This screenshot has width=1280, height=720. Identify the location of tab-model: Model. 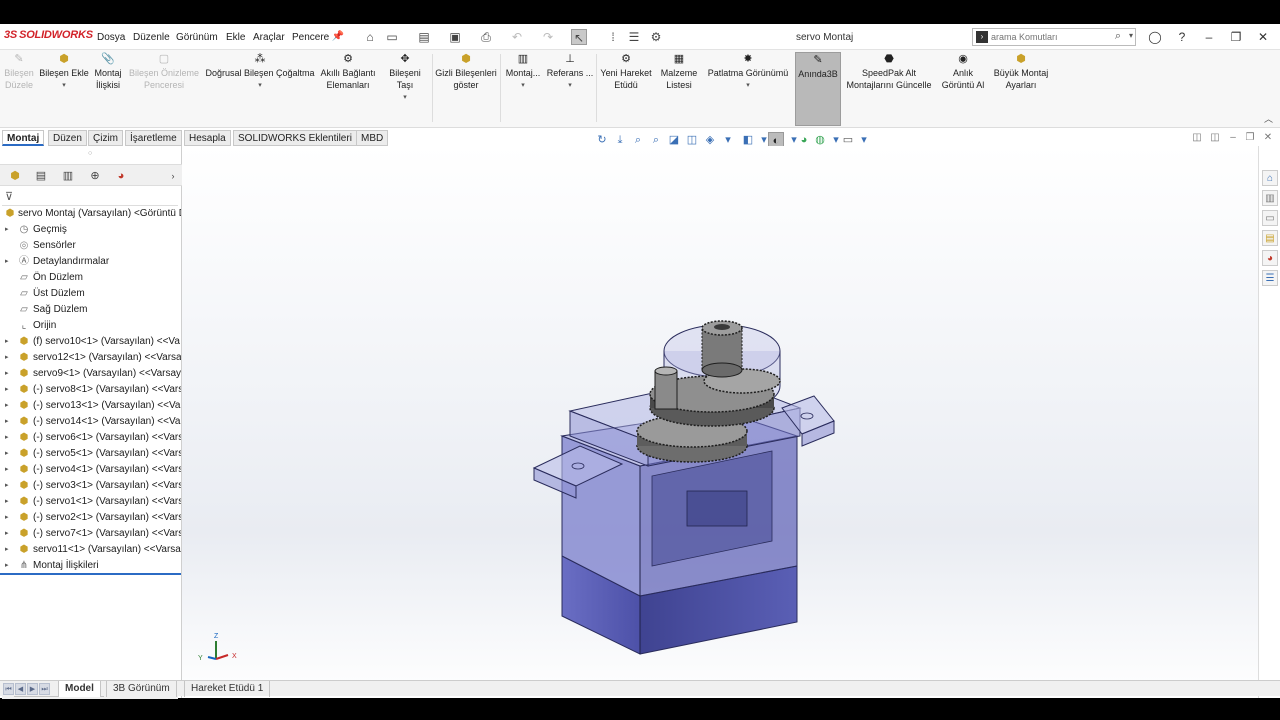
(79, 689).